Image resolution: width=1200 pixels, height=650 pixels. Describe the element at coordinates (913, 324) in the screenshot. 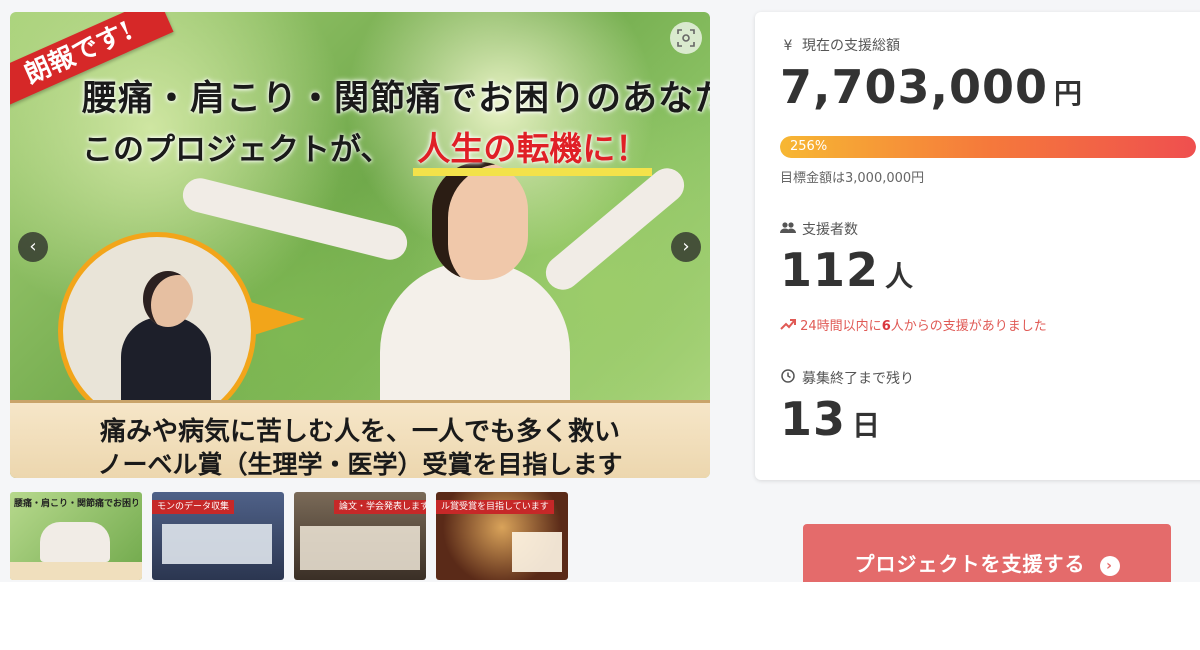

I see `recent-backers-note: 24時間以内に6人からの支援がありました` at that location.